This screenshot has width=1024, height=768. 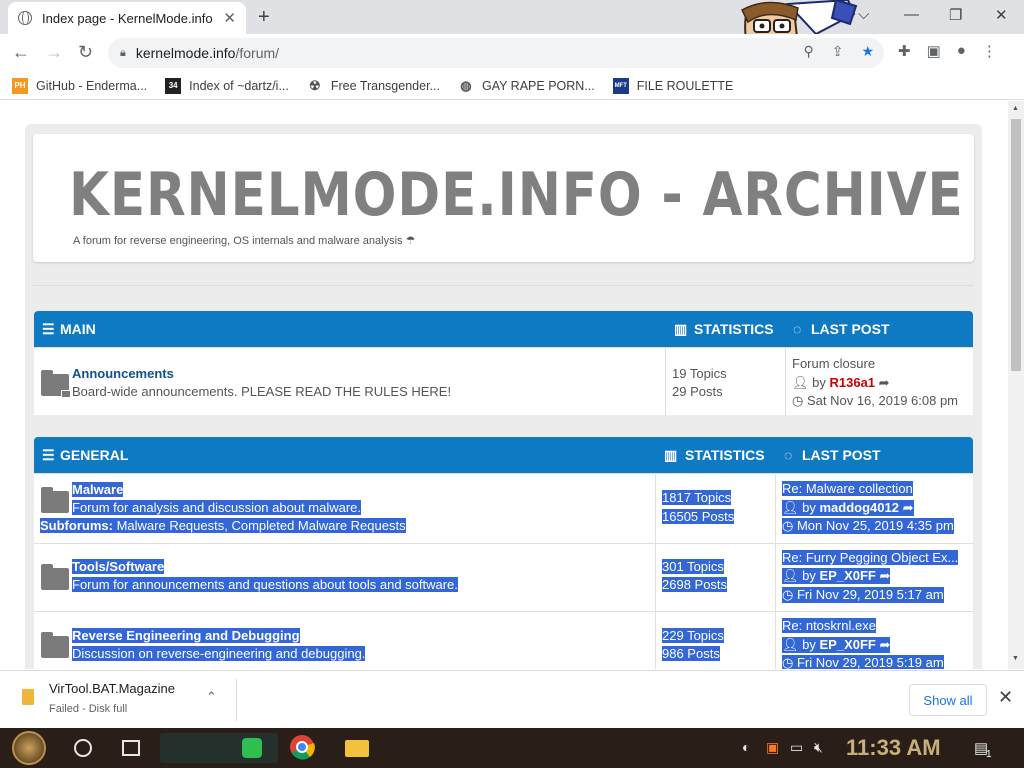 I want to click on clock-icon: ◷, so click(x=788, y=594).